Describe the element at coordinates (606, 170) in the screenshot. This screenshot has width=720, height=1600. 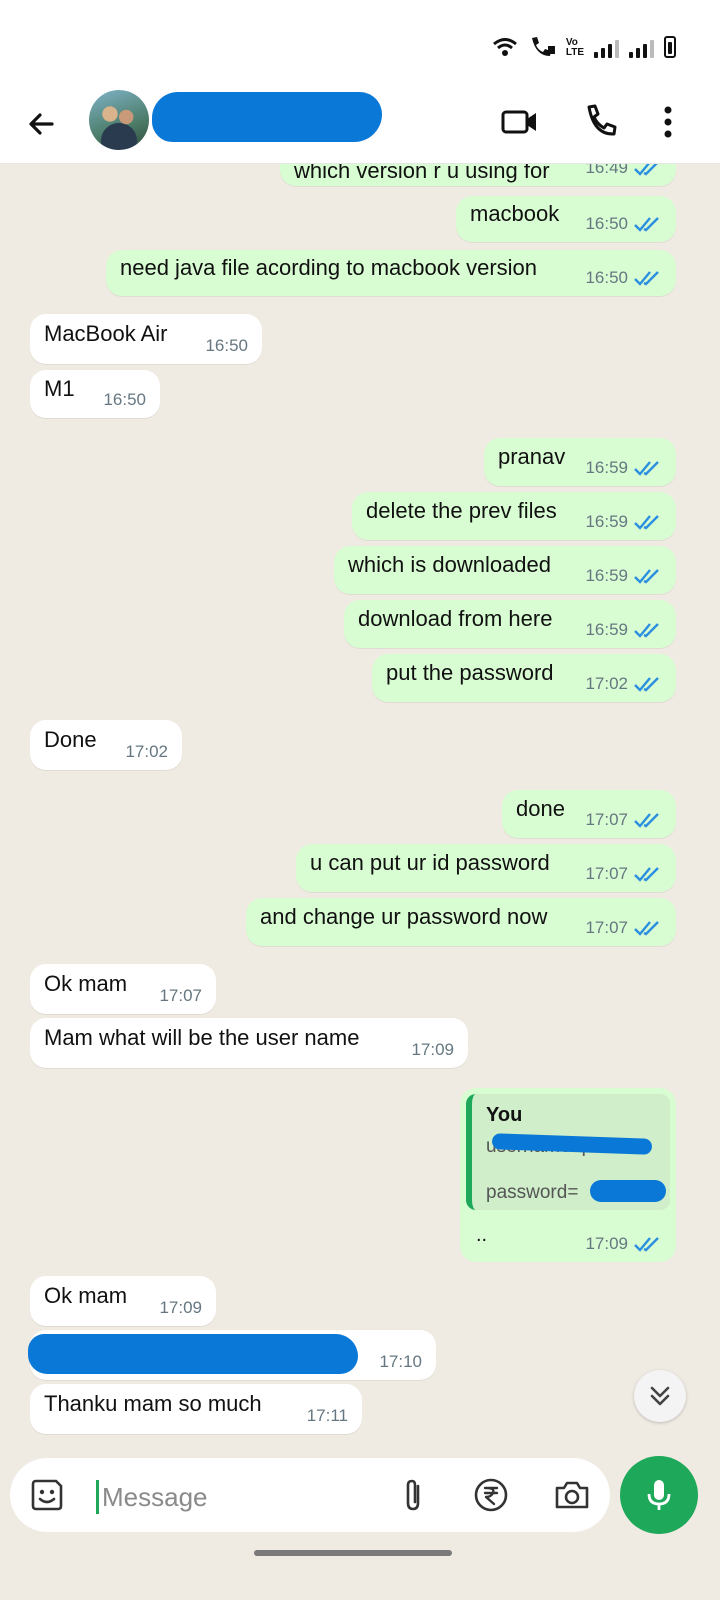
I see `message-time: 16:49` at that location.